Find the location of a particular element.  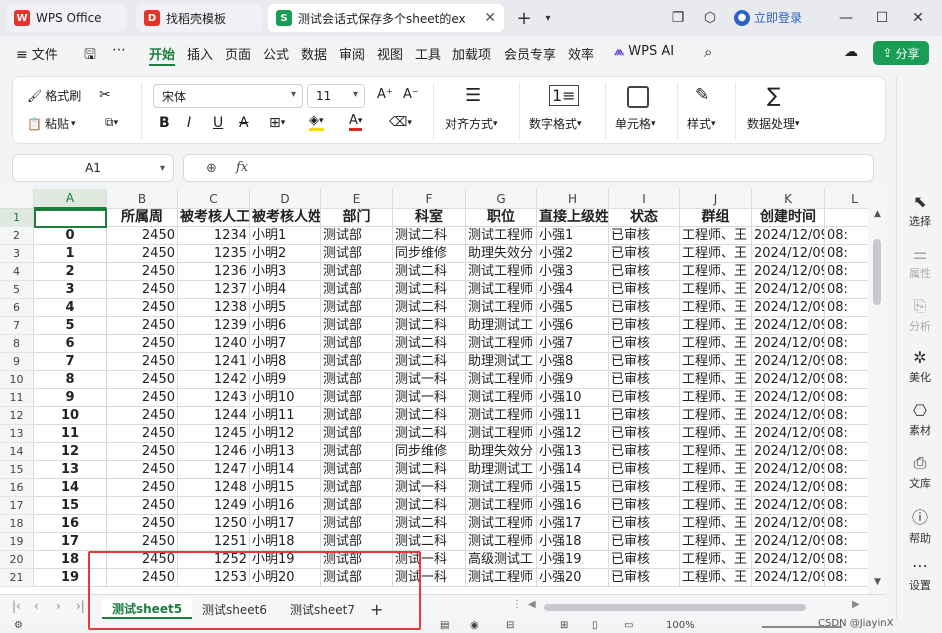

column-header-a: A is located at coordinates (70, 199).